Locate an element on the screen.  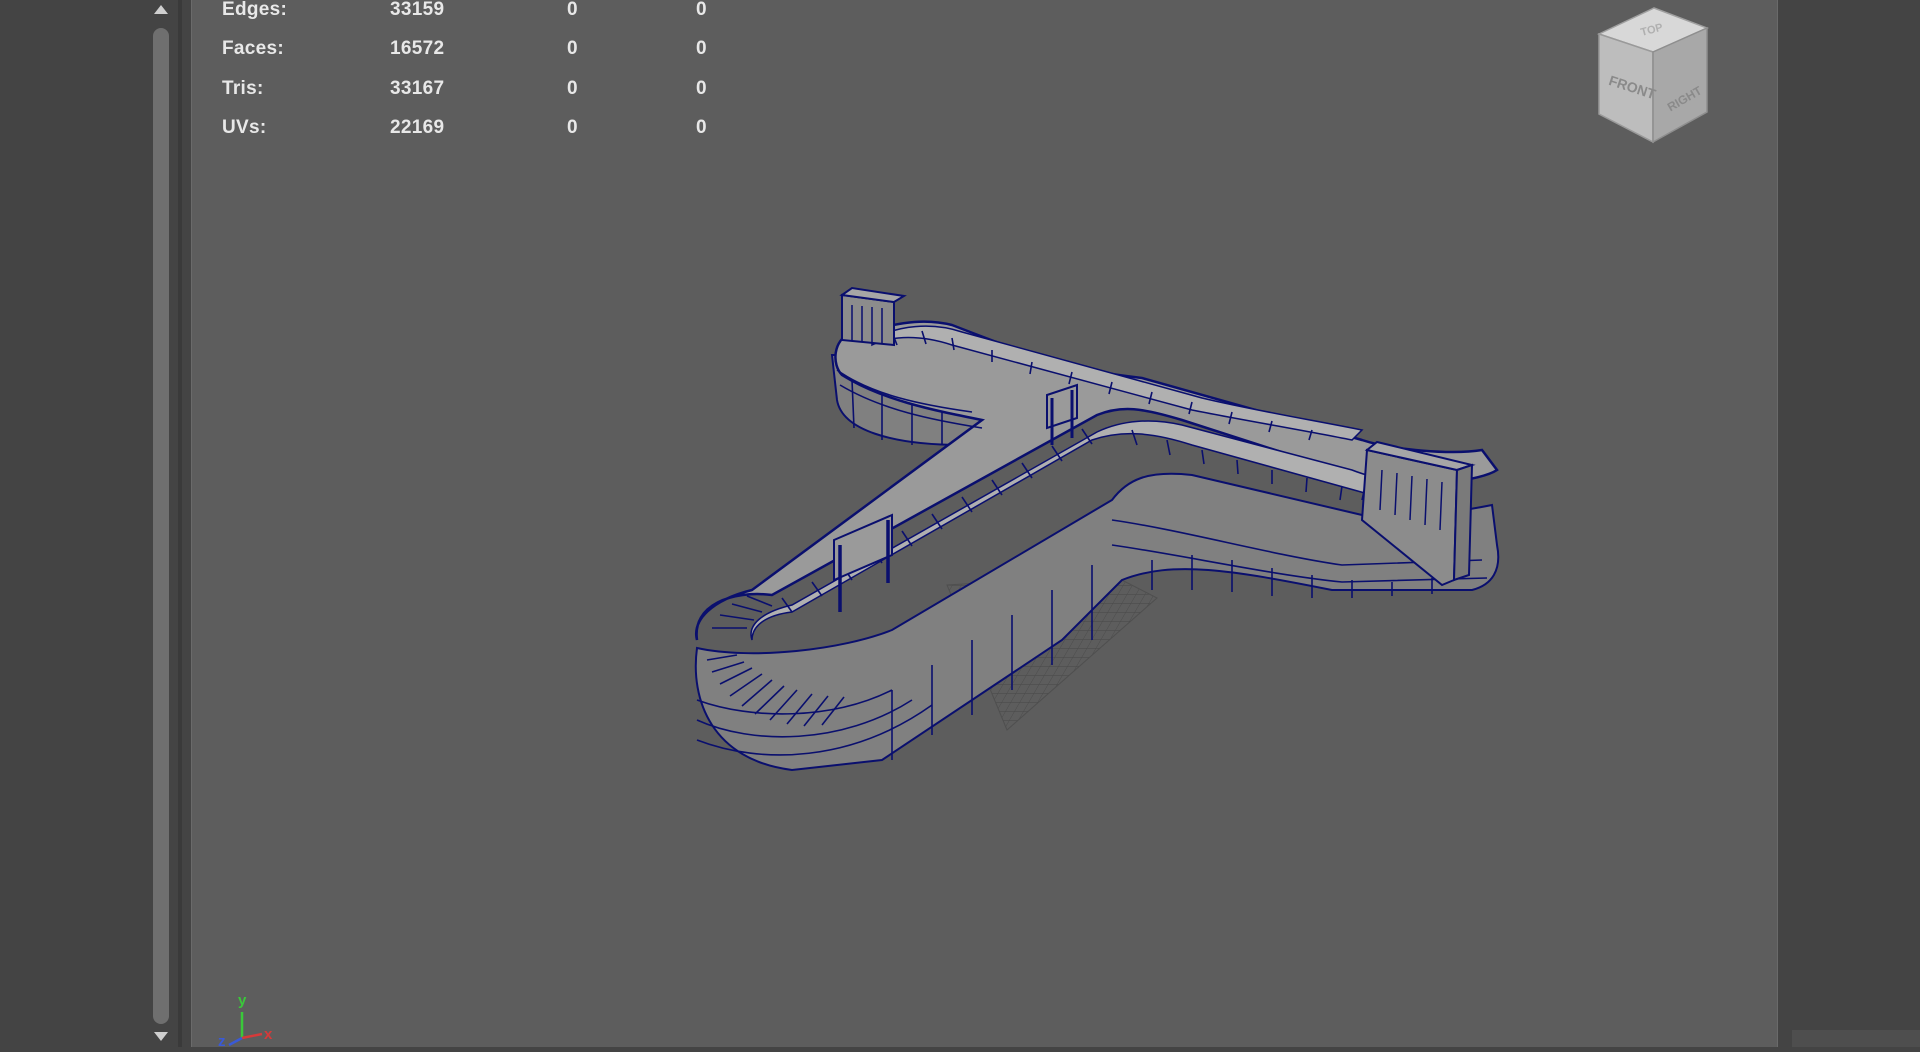
right-panel-strip is located at coordinates (1856, 1038).